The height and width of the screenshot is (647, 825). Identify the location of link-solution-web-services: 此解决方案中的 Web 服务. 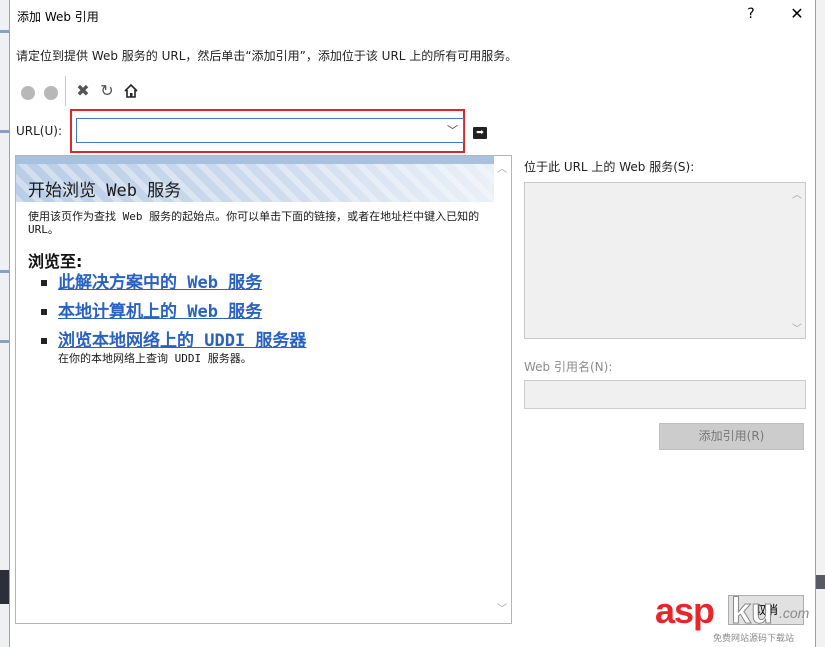
(160, 280).